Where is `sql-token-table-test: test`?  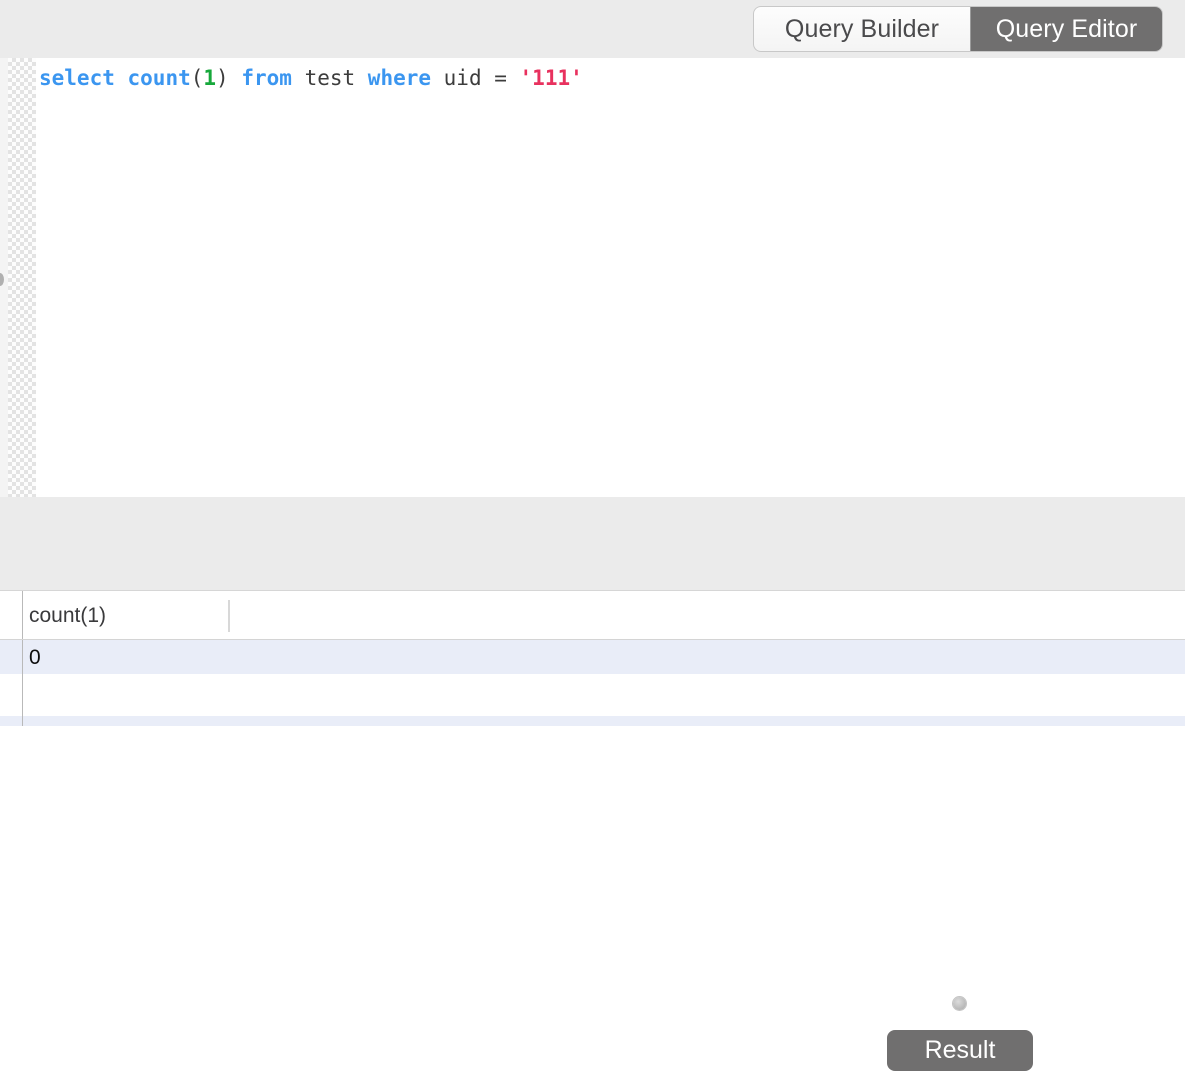
sql-token-table-test: test is located at coordinates (329, 78).